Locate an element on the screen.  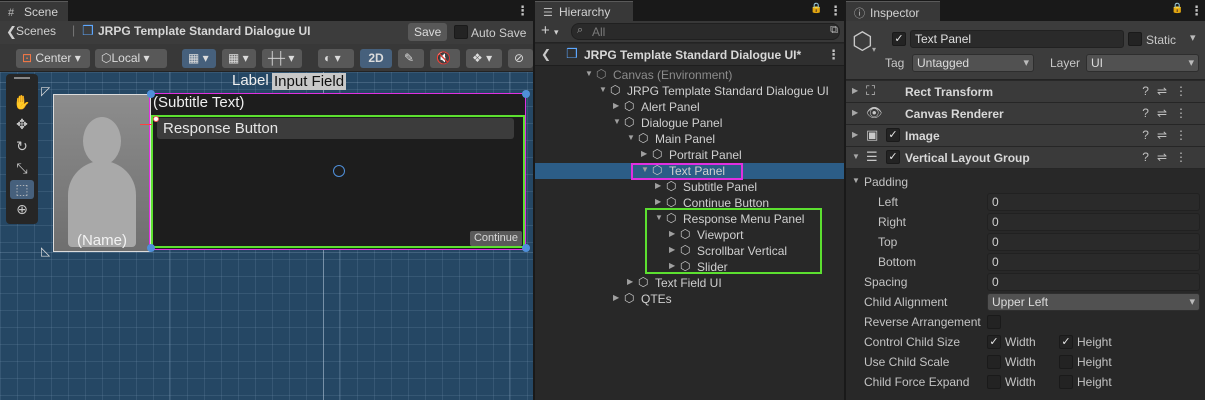
tab-inspector: ⓘ Inspector is located at coordinates (893, 11).